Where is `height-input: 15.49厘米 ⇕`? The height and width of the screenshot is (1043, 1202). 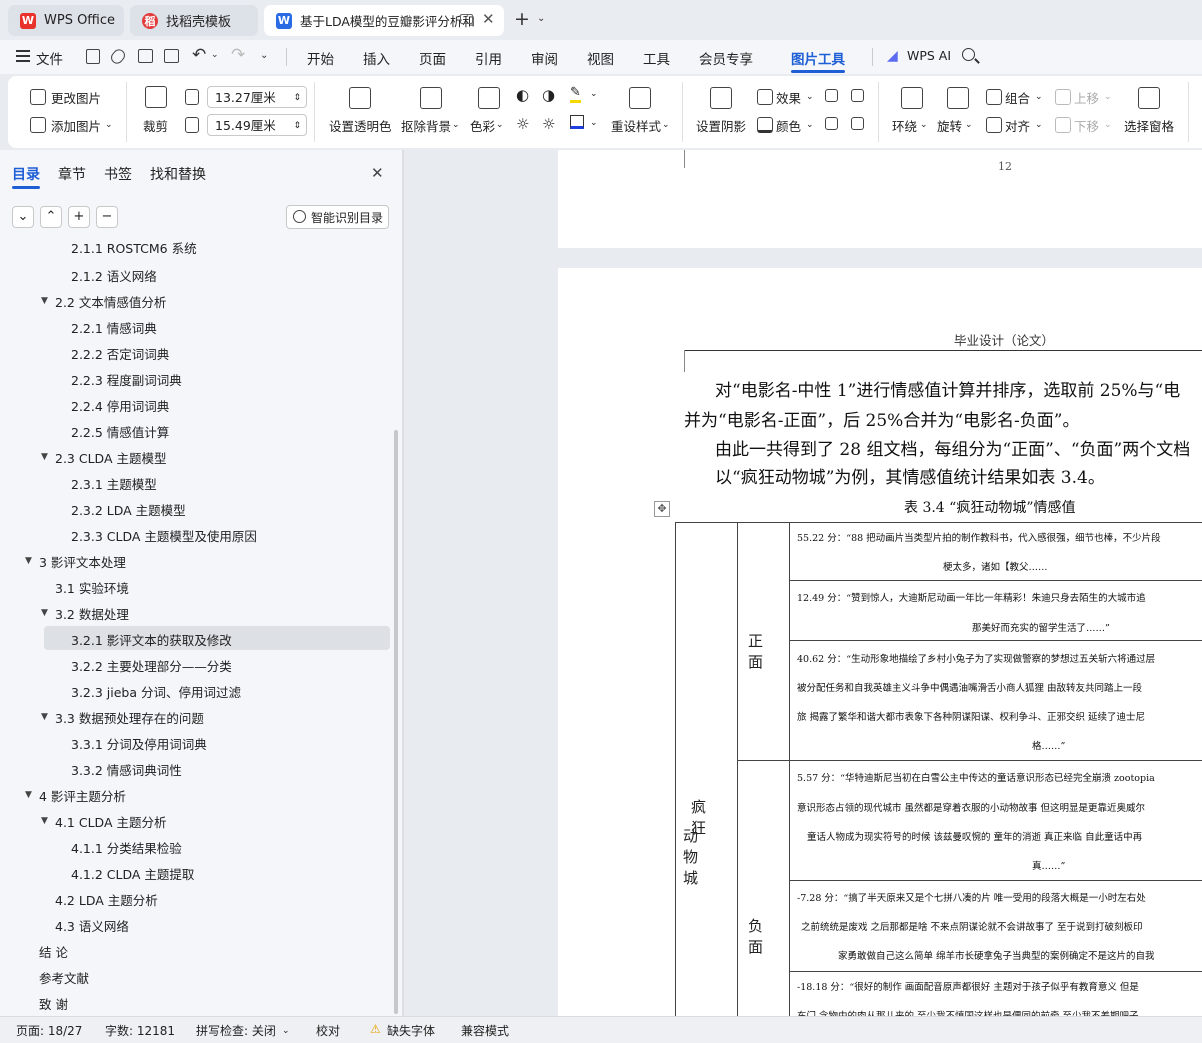 height-input: 15.49厘米 ⇕ is located at coordinates (257, 125).